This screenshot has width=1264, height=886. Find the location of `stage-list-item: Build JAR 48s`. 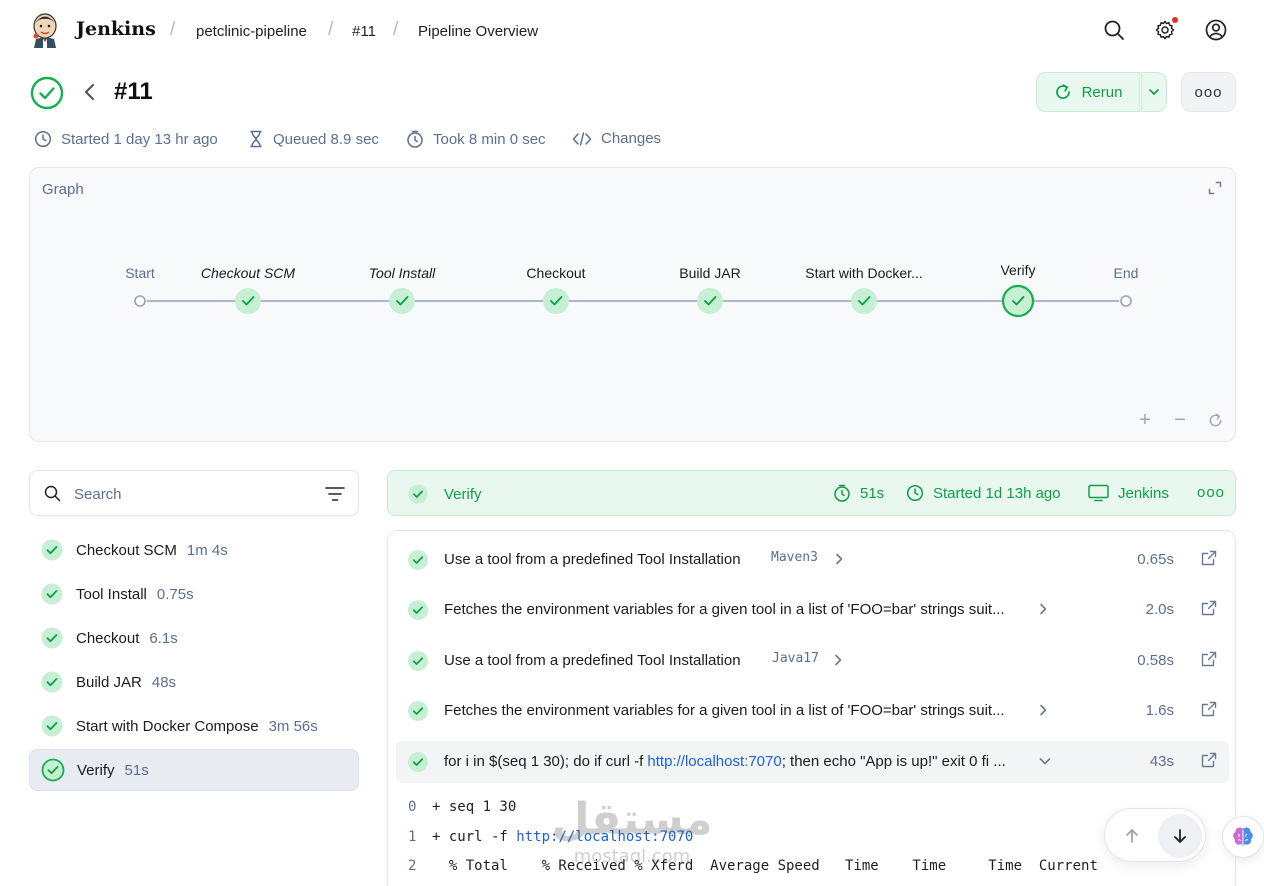

stage-list-item: Build JAR 48s is located at coordinates (194, 682).